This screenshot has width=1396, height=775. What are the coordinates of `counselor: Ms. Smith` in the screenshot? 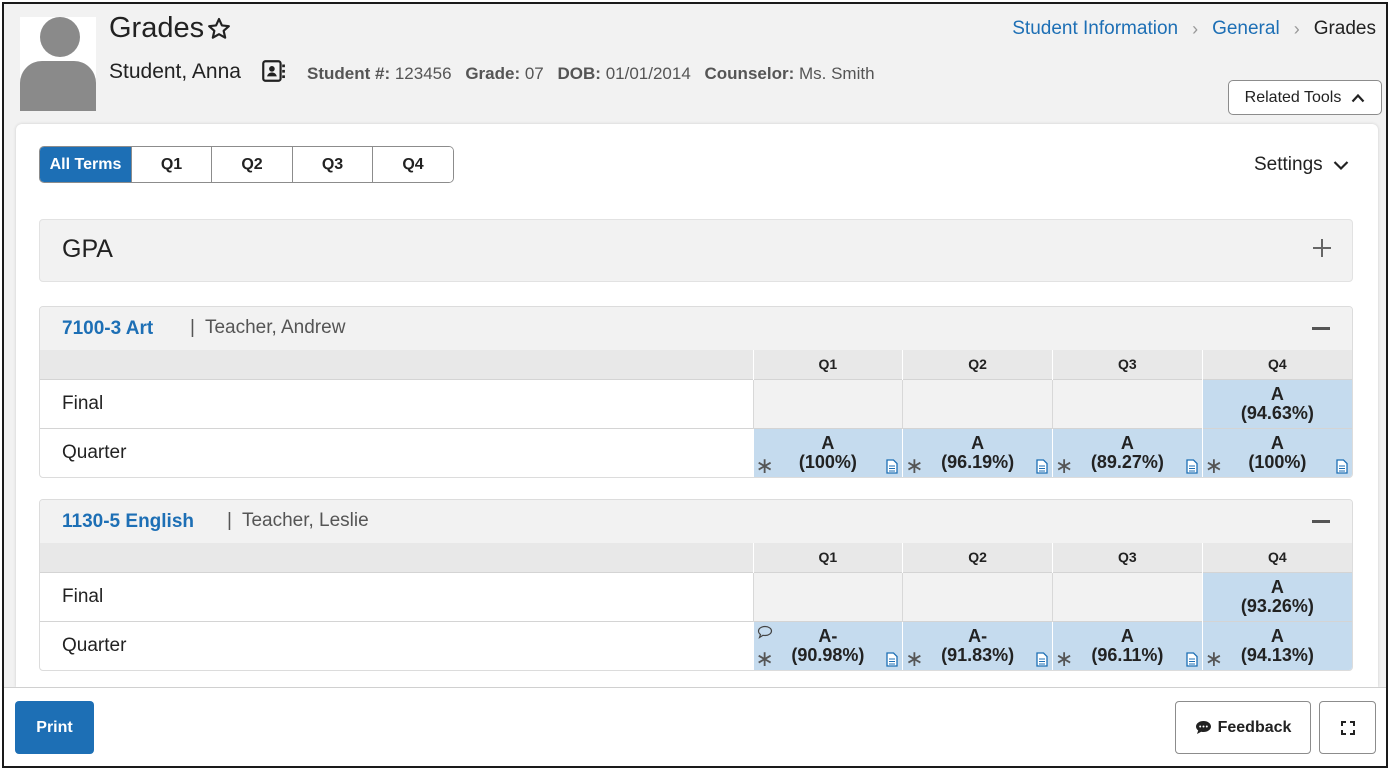 It's located at (836, 73).